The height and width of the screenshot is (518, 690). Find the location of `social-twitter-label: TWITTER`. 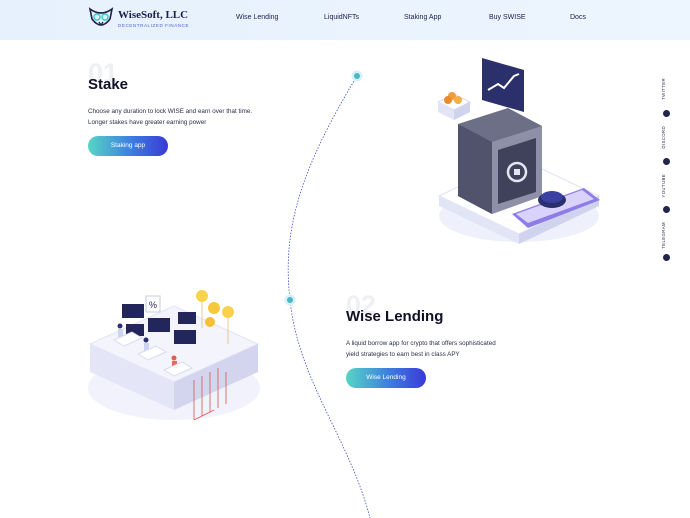

social-twitter-label: TWITTER is located at coordinates (663, 89).